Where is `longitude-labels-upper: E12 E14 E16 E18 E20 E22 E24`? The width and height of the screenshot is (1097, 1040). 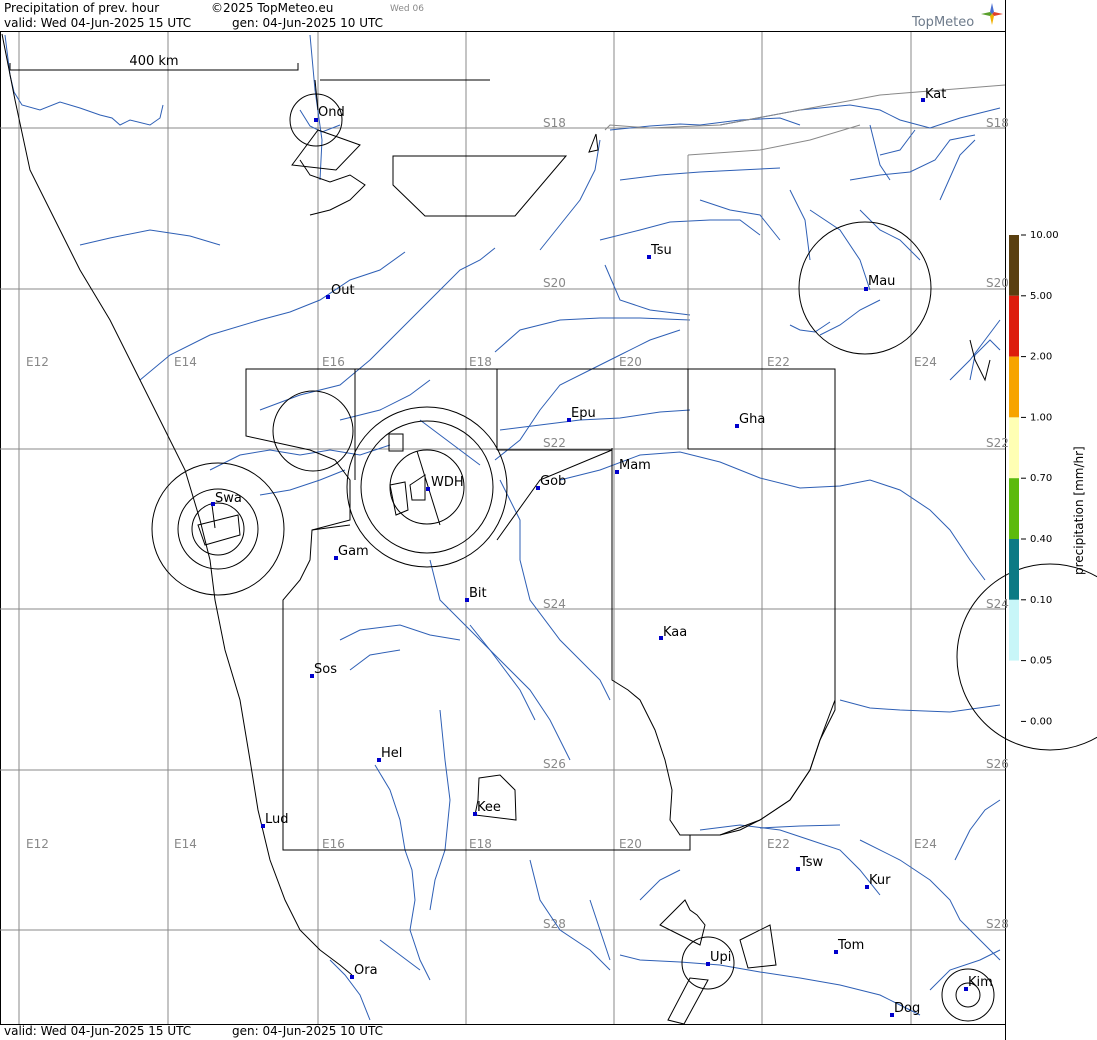
longitude-labels-upper: E12 E14 E16 E18 E20 E22 E24 is located at coordinates (481, 362).